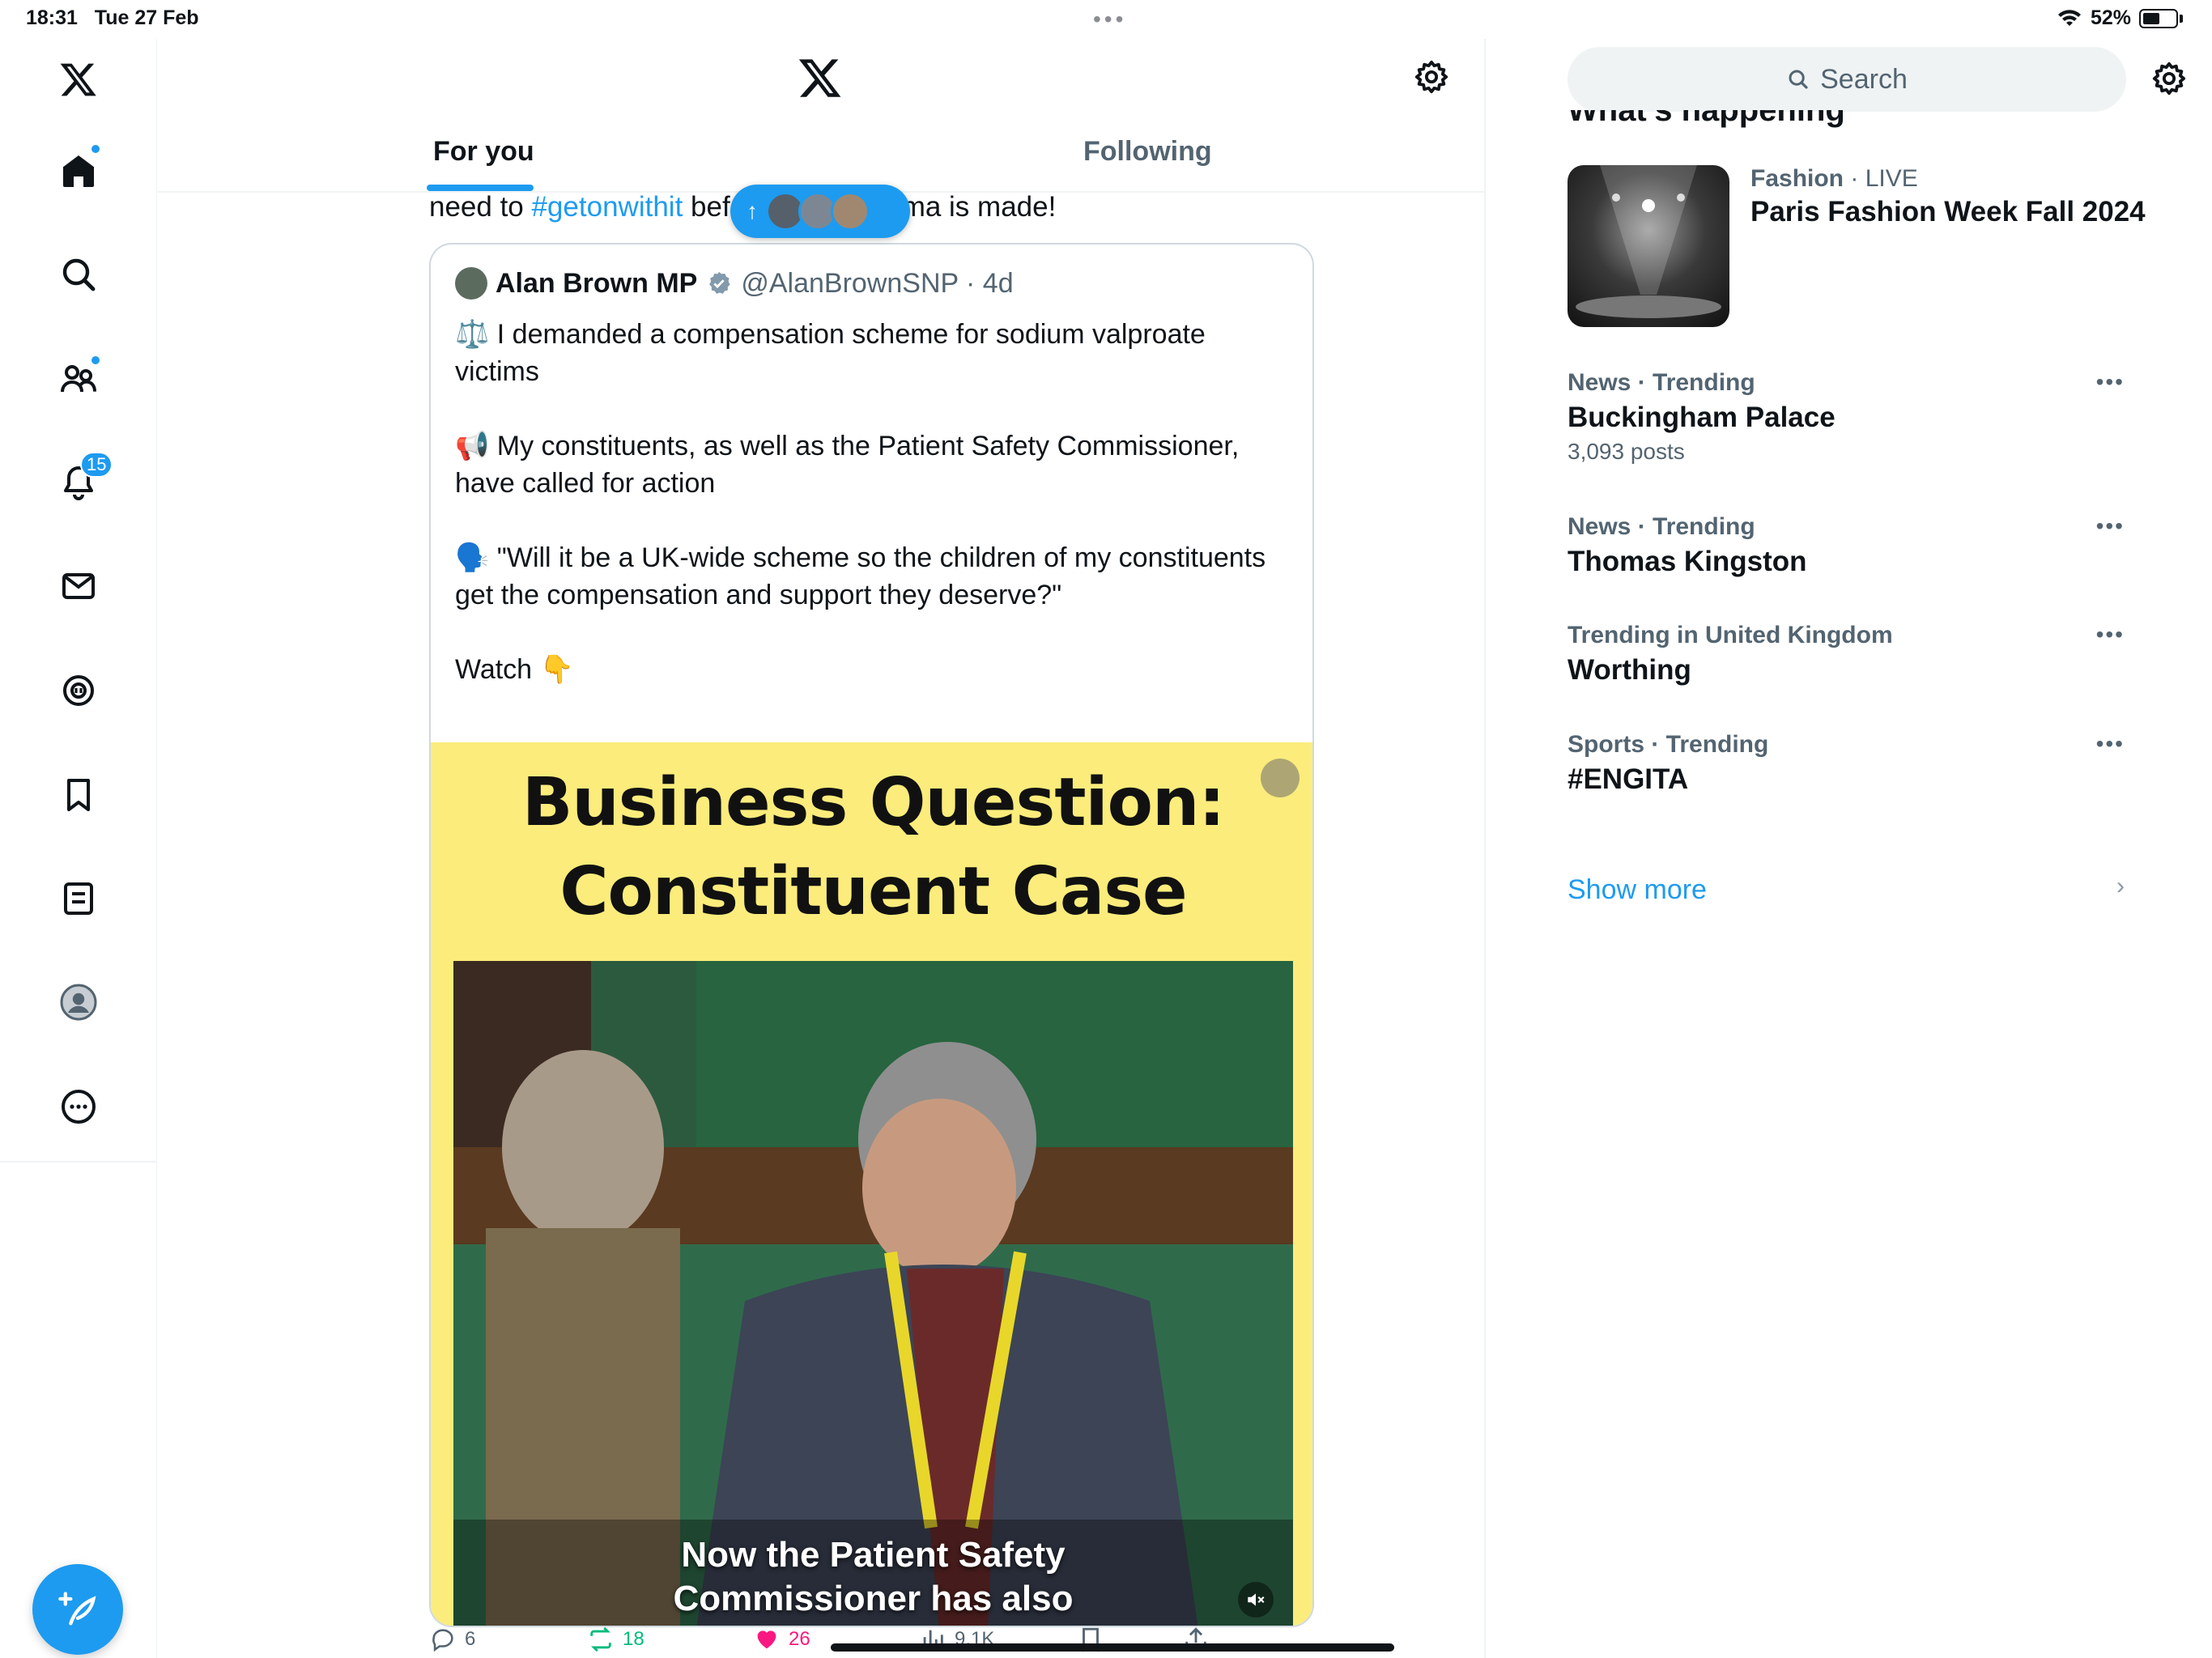 This screenshot has width=2212, height=1658. I want to click on home-icon, so click(78, 171).